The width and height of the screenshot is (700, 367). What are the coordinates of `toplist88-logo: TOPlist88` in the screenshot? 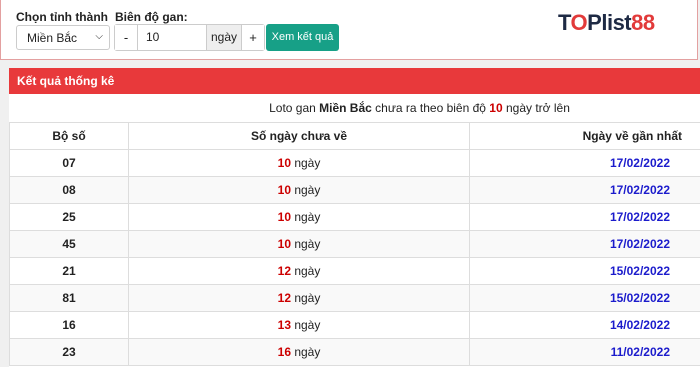 It's located at (606, 23).